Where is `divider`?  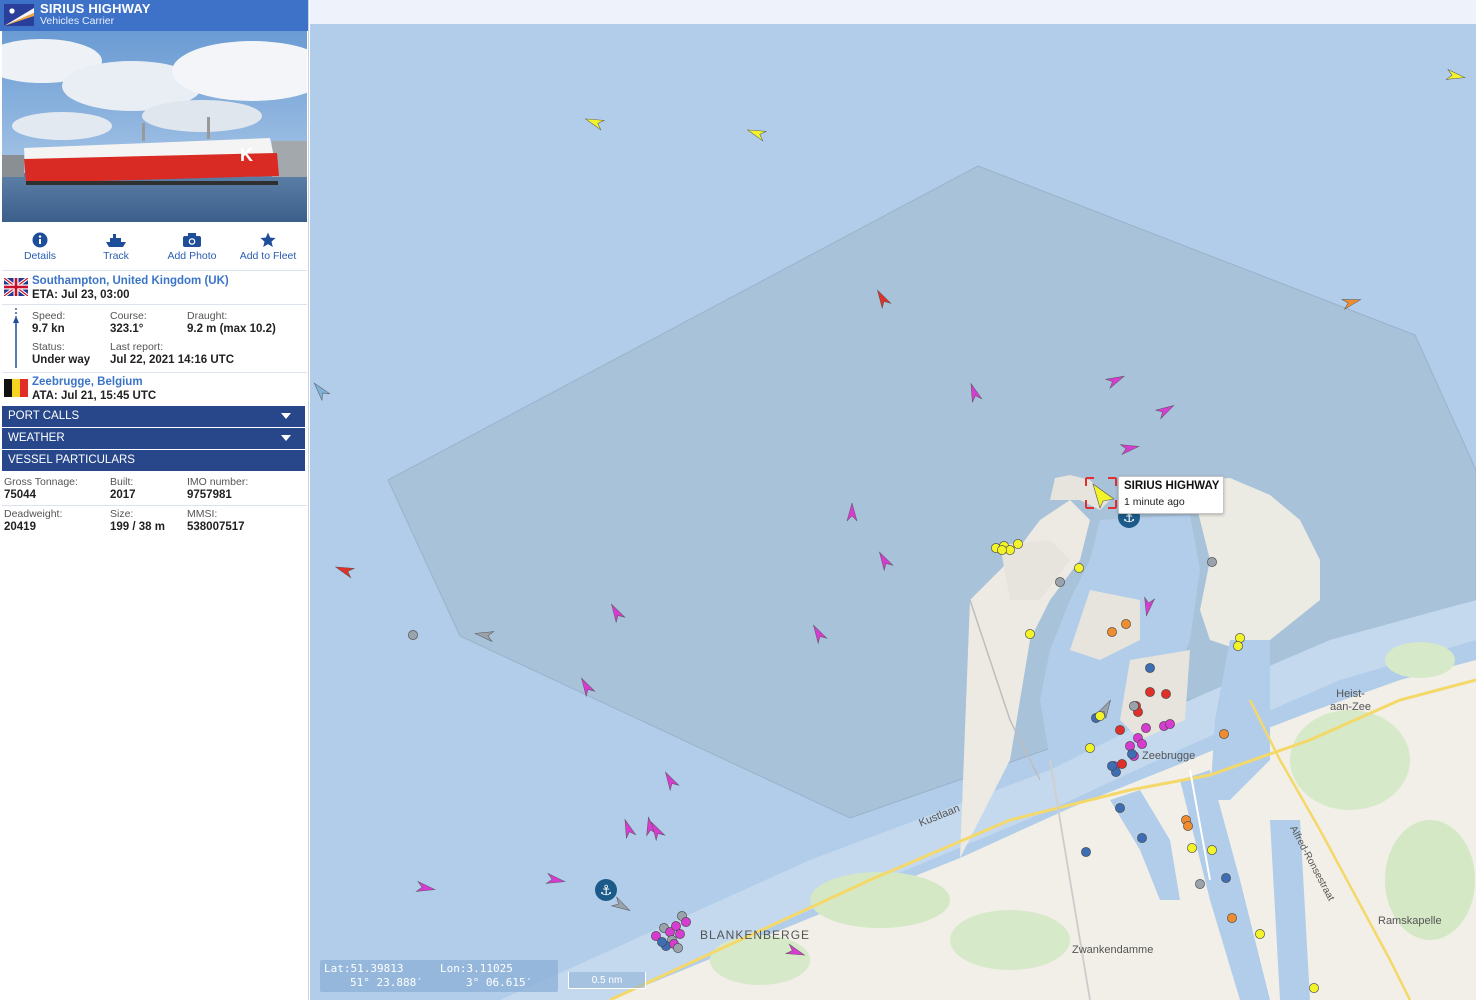 divider is located at coordinates (154, 304).